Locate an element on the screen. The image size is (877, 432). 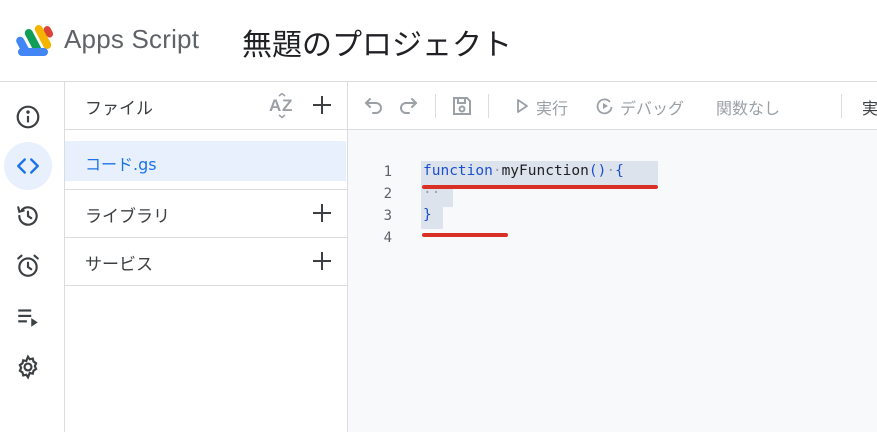
svg-text: Z is located at coordinates (287, 105).